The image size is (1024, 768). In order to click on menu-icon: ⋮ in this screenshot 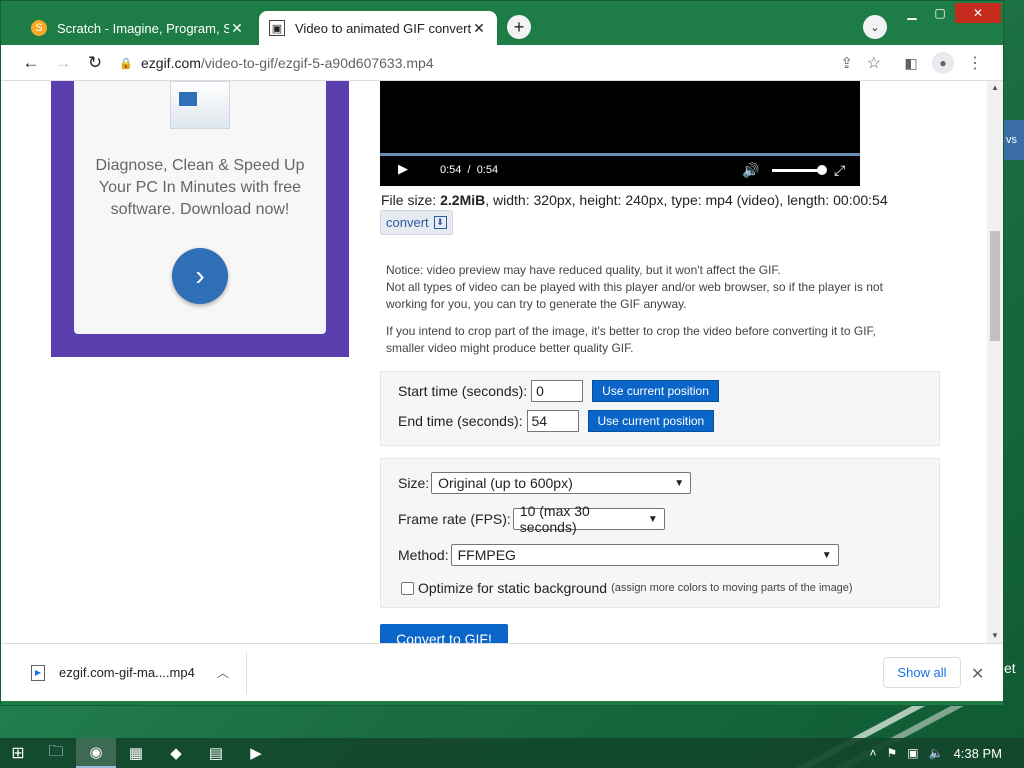, I will do `click(975, 63)`.